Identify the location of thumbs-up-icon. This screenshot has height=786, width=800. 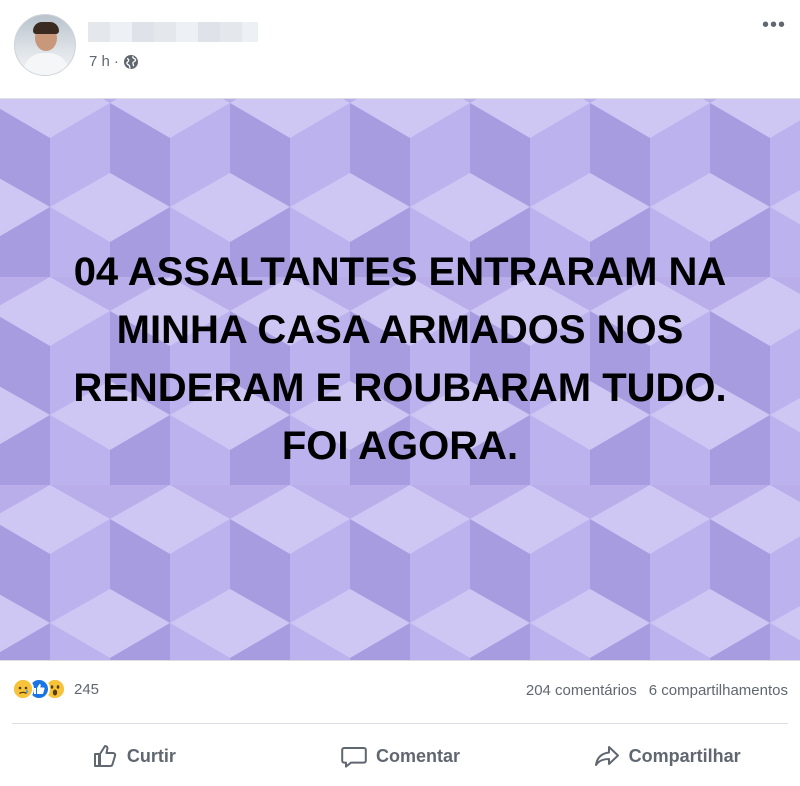
(104, 756).